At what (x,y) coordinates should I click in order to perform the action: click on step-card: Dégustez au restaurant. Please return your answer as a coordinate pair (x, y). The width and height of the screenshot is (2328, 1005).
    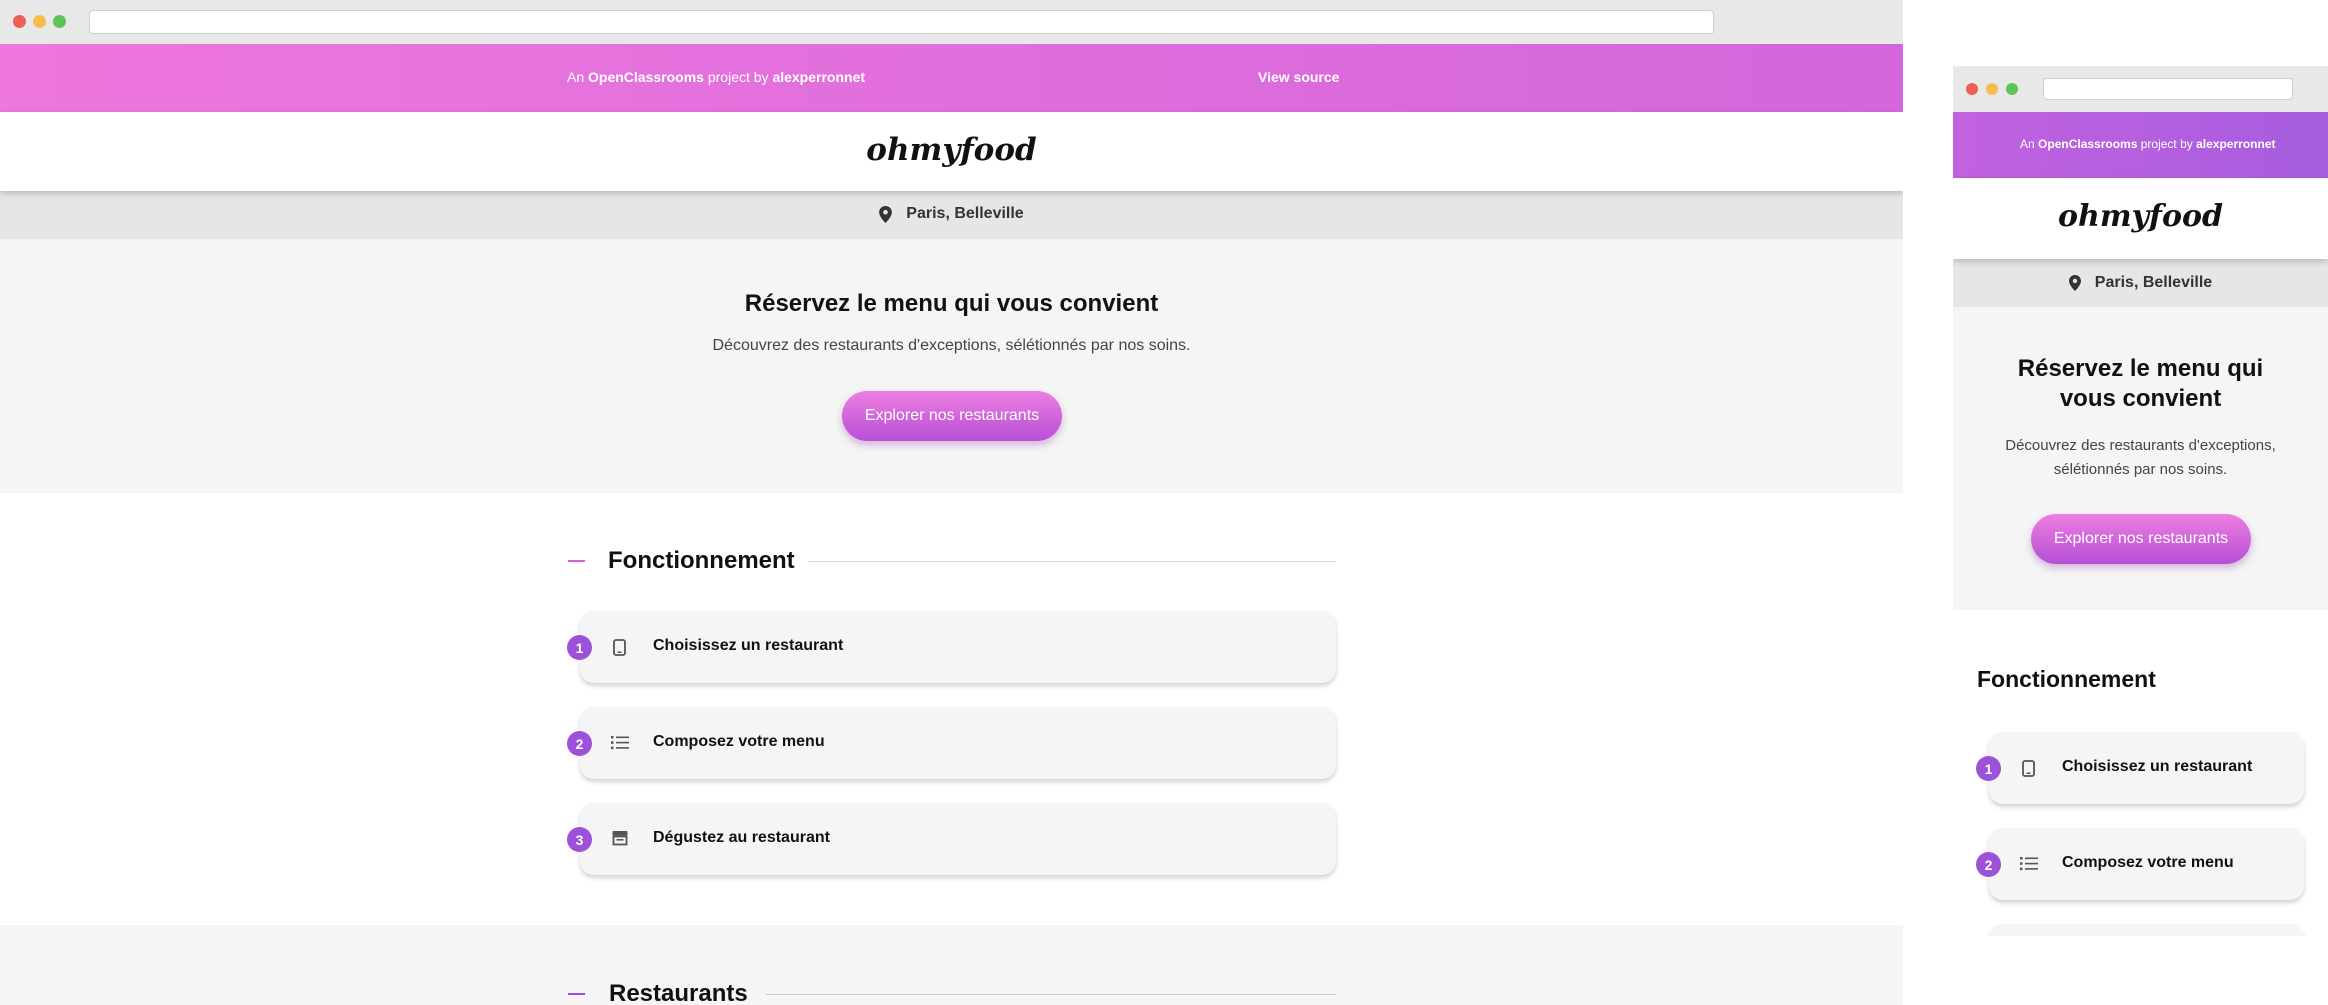
    Looking at the image, I should click on (958, 839).